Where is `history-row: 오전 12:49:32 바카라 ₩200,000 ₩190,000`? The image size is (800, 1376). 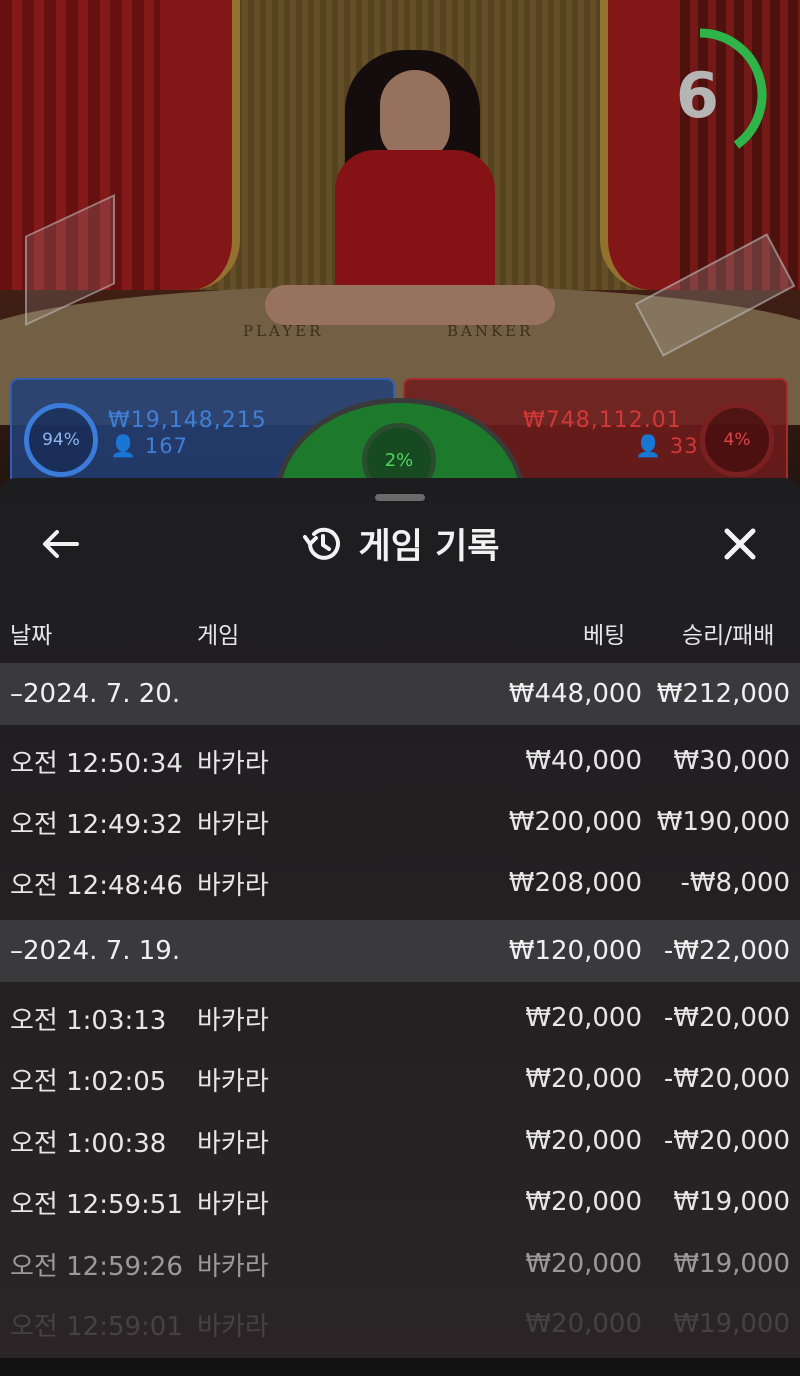 history-row: 오전 12:49:32 바카라 ₩200,000 ₩190,000 is located at coordinates (400, 822).